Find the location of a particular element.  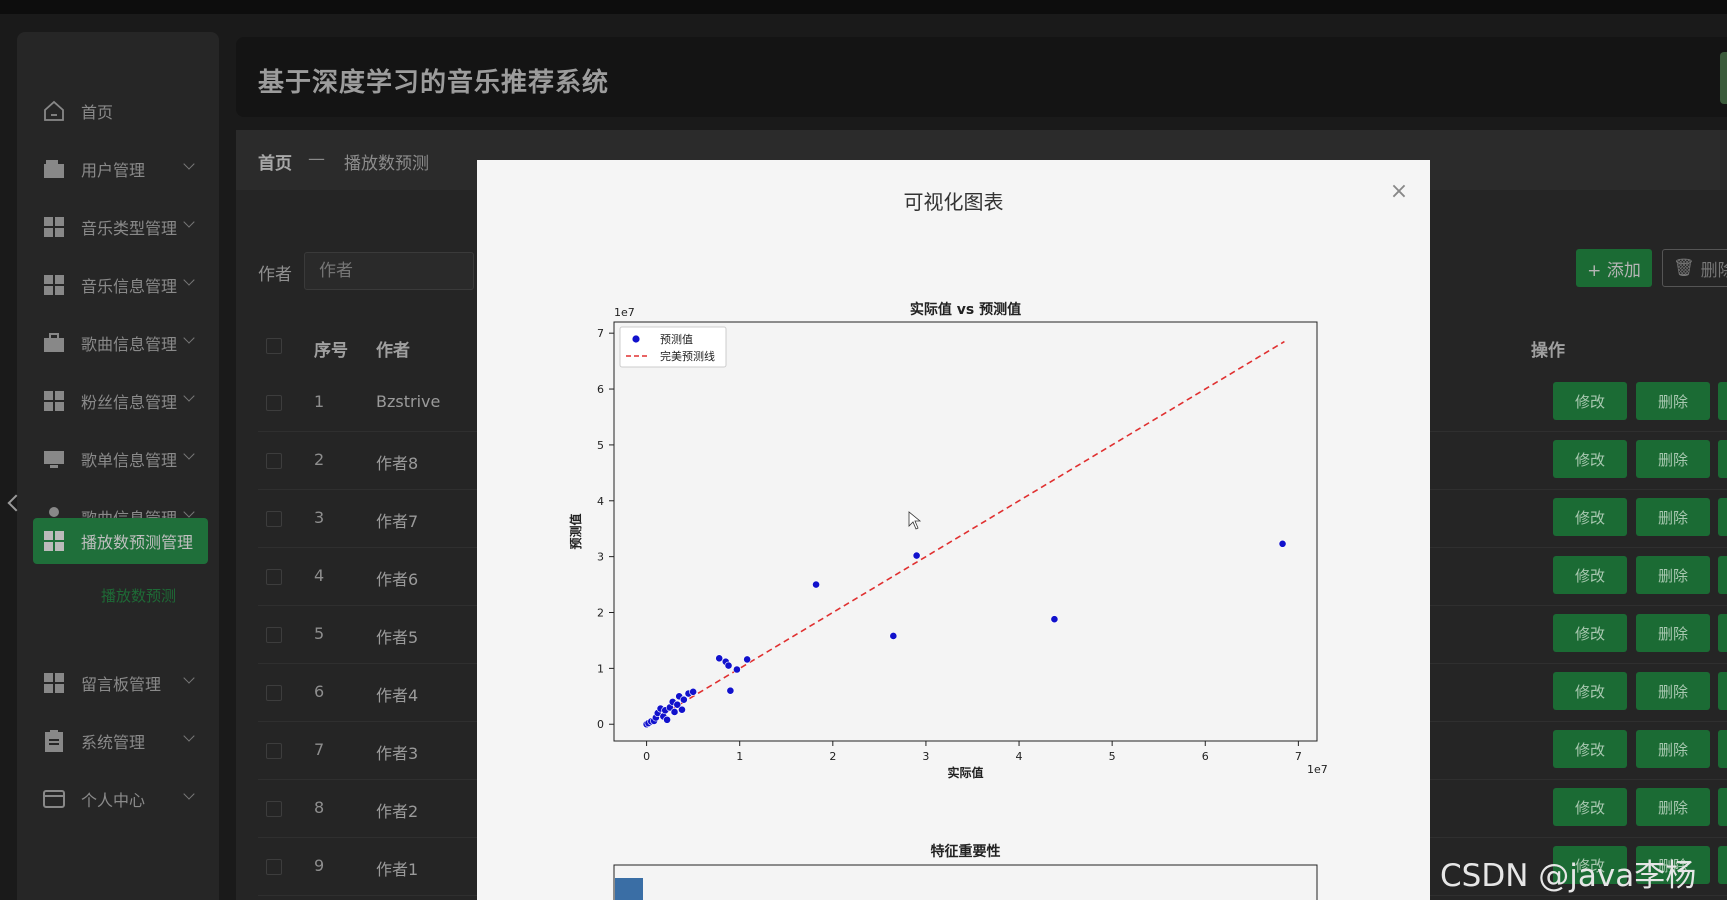

breadcrumb-home: 首页 is located at coordinates (275, 161).